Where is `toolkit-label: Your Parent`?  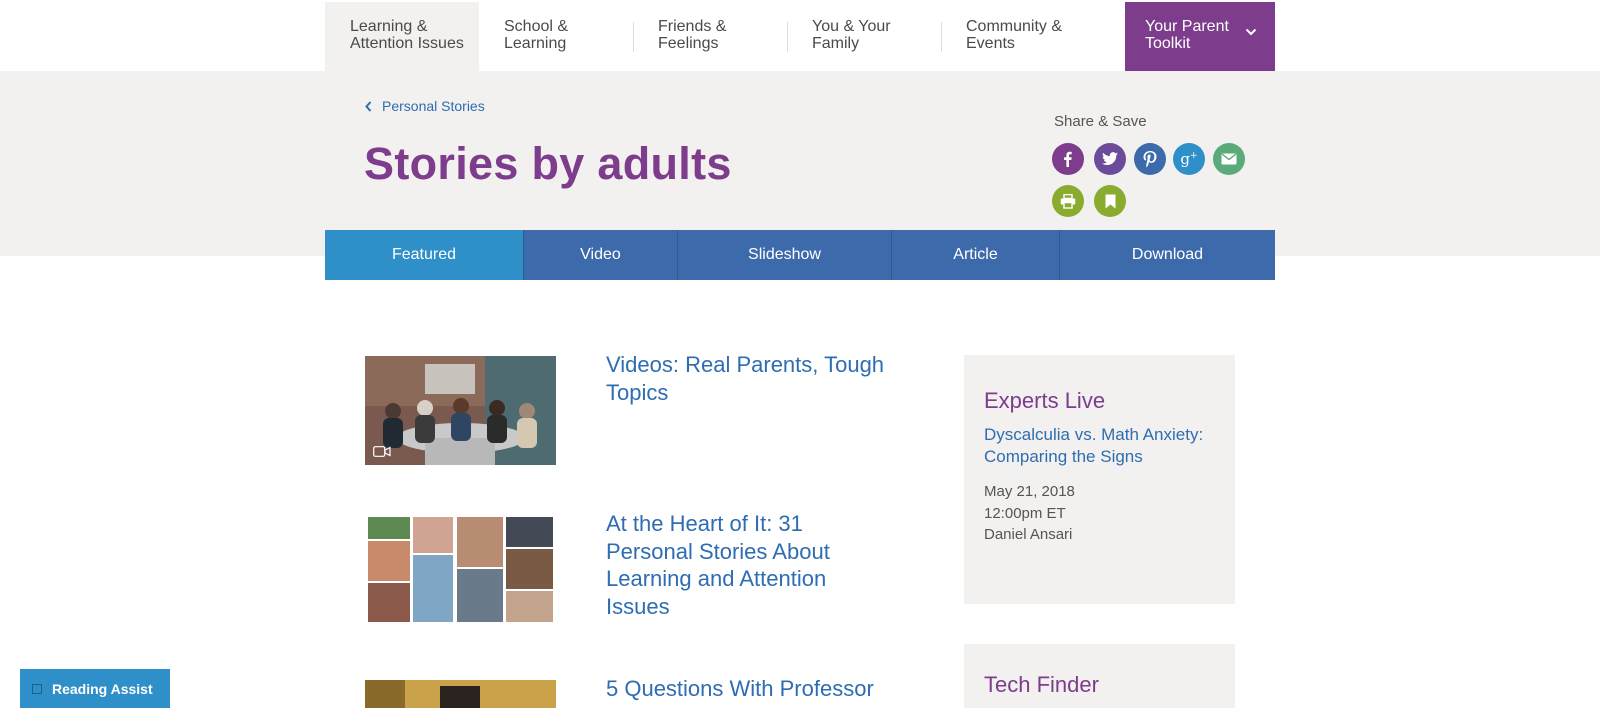
toolkit-label: Your Parent is located at coordinates (1187, 26).